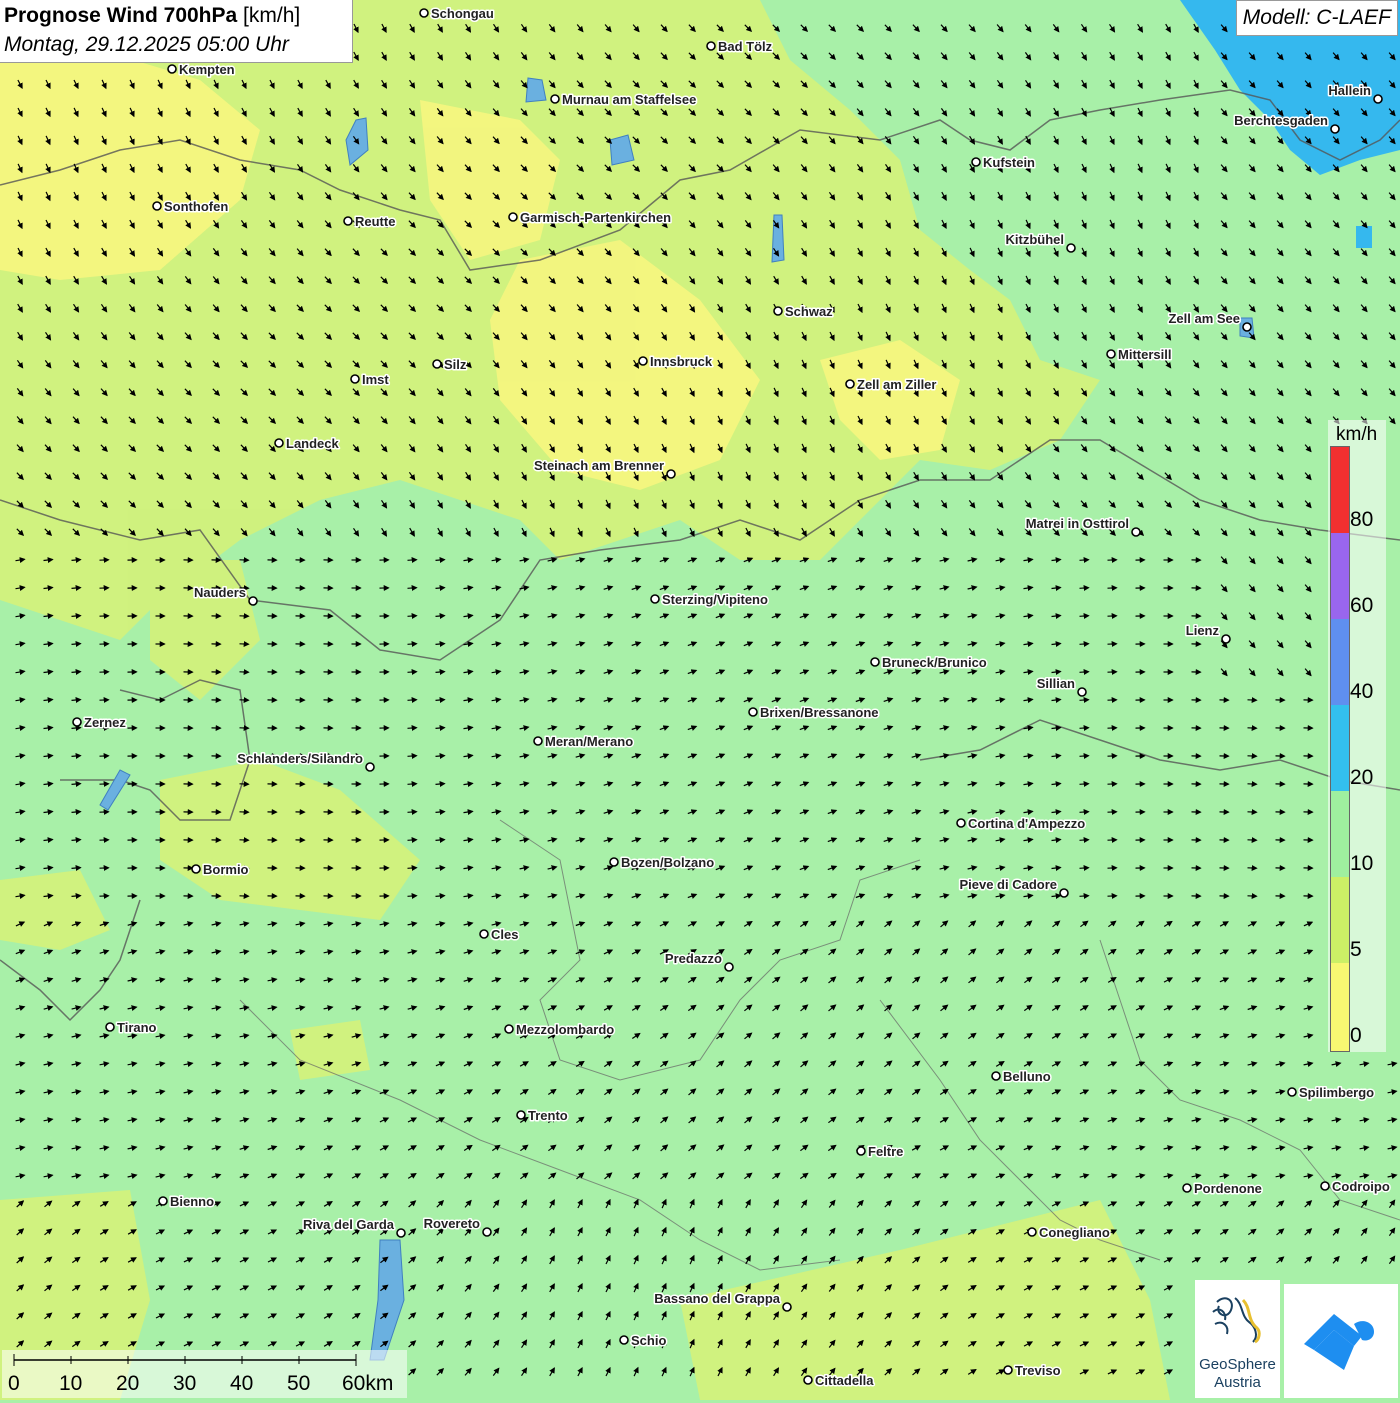 The width and height of the screenshot is (1400, 1403). Describe the element at coordinates (1077, 523) in the screenshot. I see `city-label: Matrei in Osttirol` at that location.